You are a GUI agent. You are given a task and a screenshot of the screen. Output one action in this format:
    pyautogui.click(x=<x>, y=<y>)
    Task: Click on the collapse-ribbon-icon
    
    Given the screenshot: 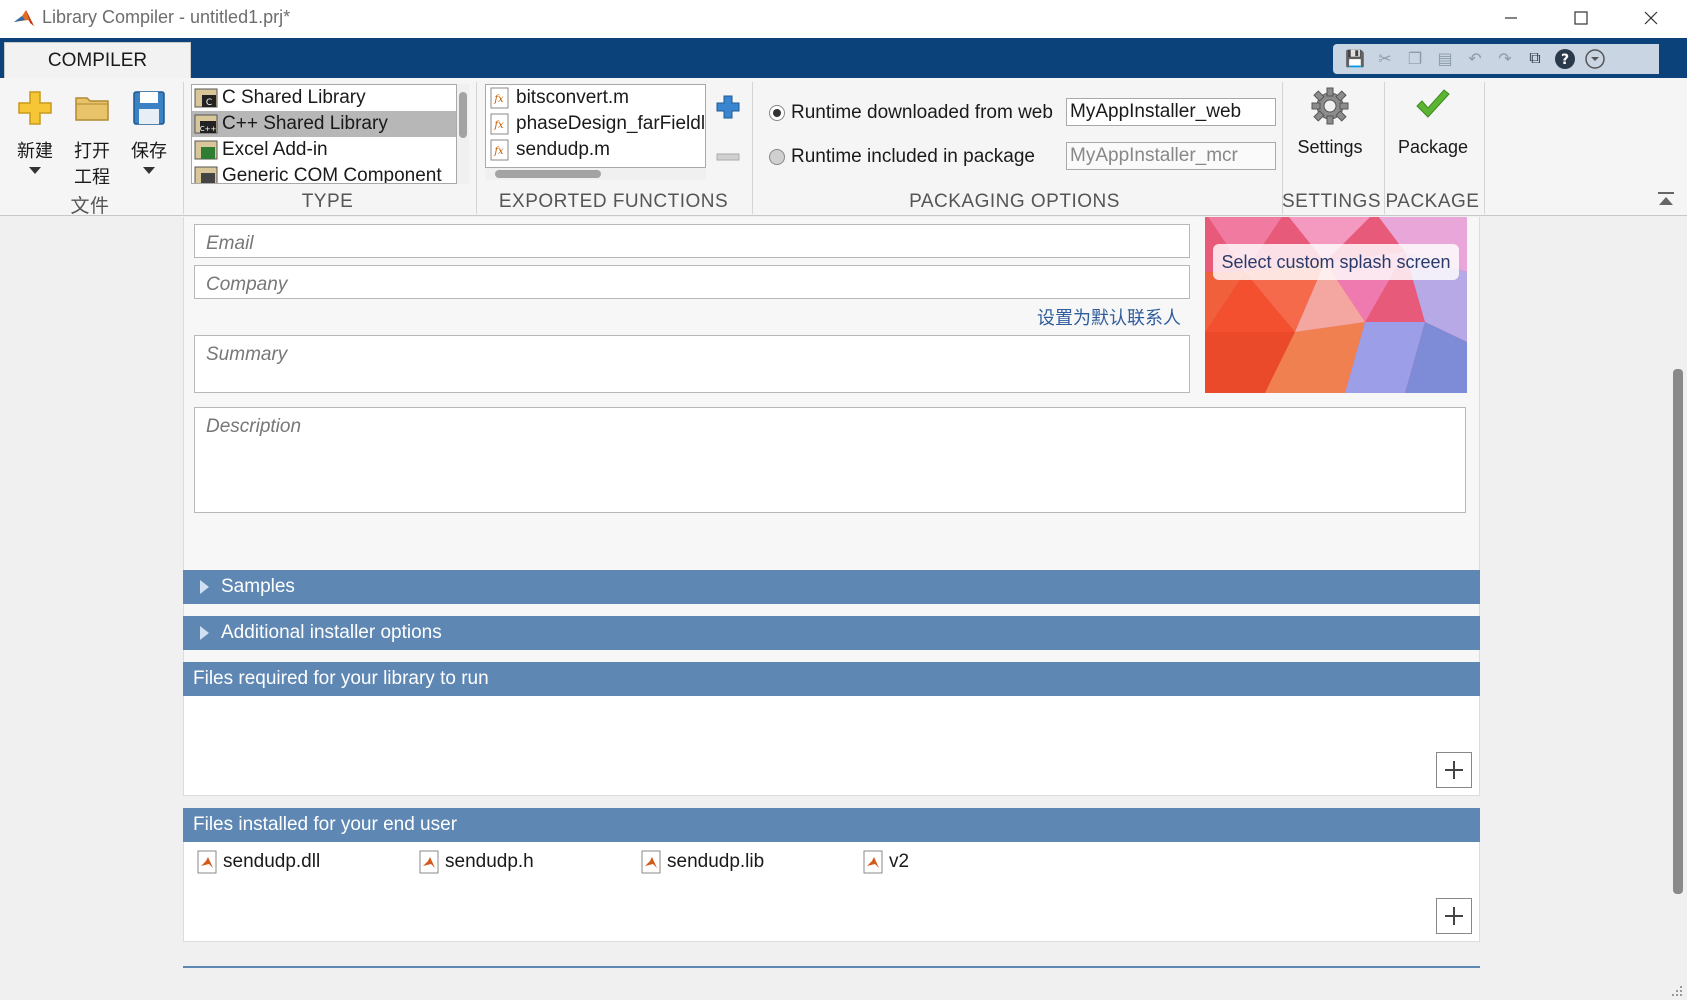 What is the action you would take?
    pyautogui.click(x=1666, y=200)
    